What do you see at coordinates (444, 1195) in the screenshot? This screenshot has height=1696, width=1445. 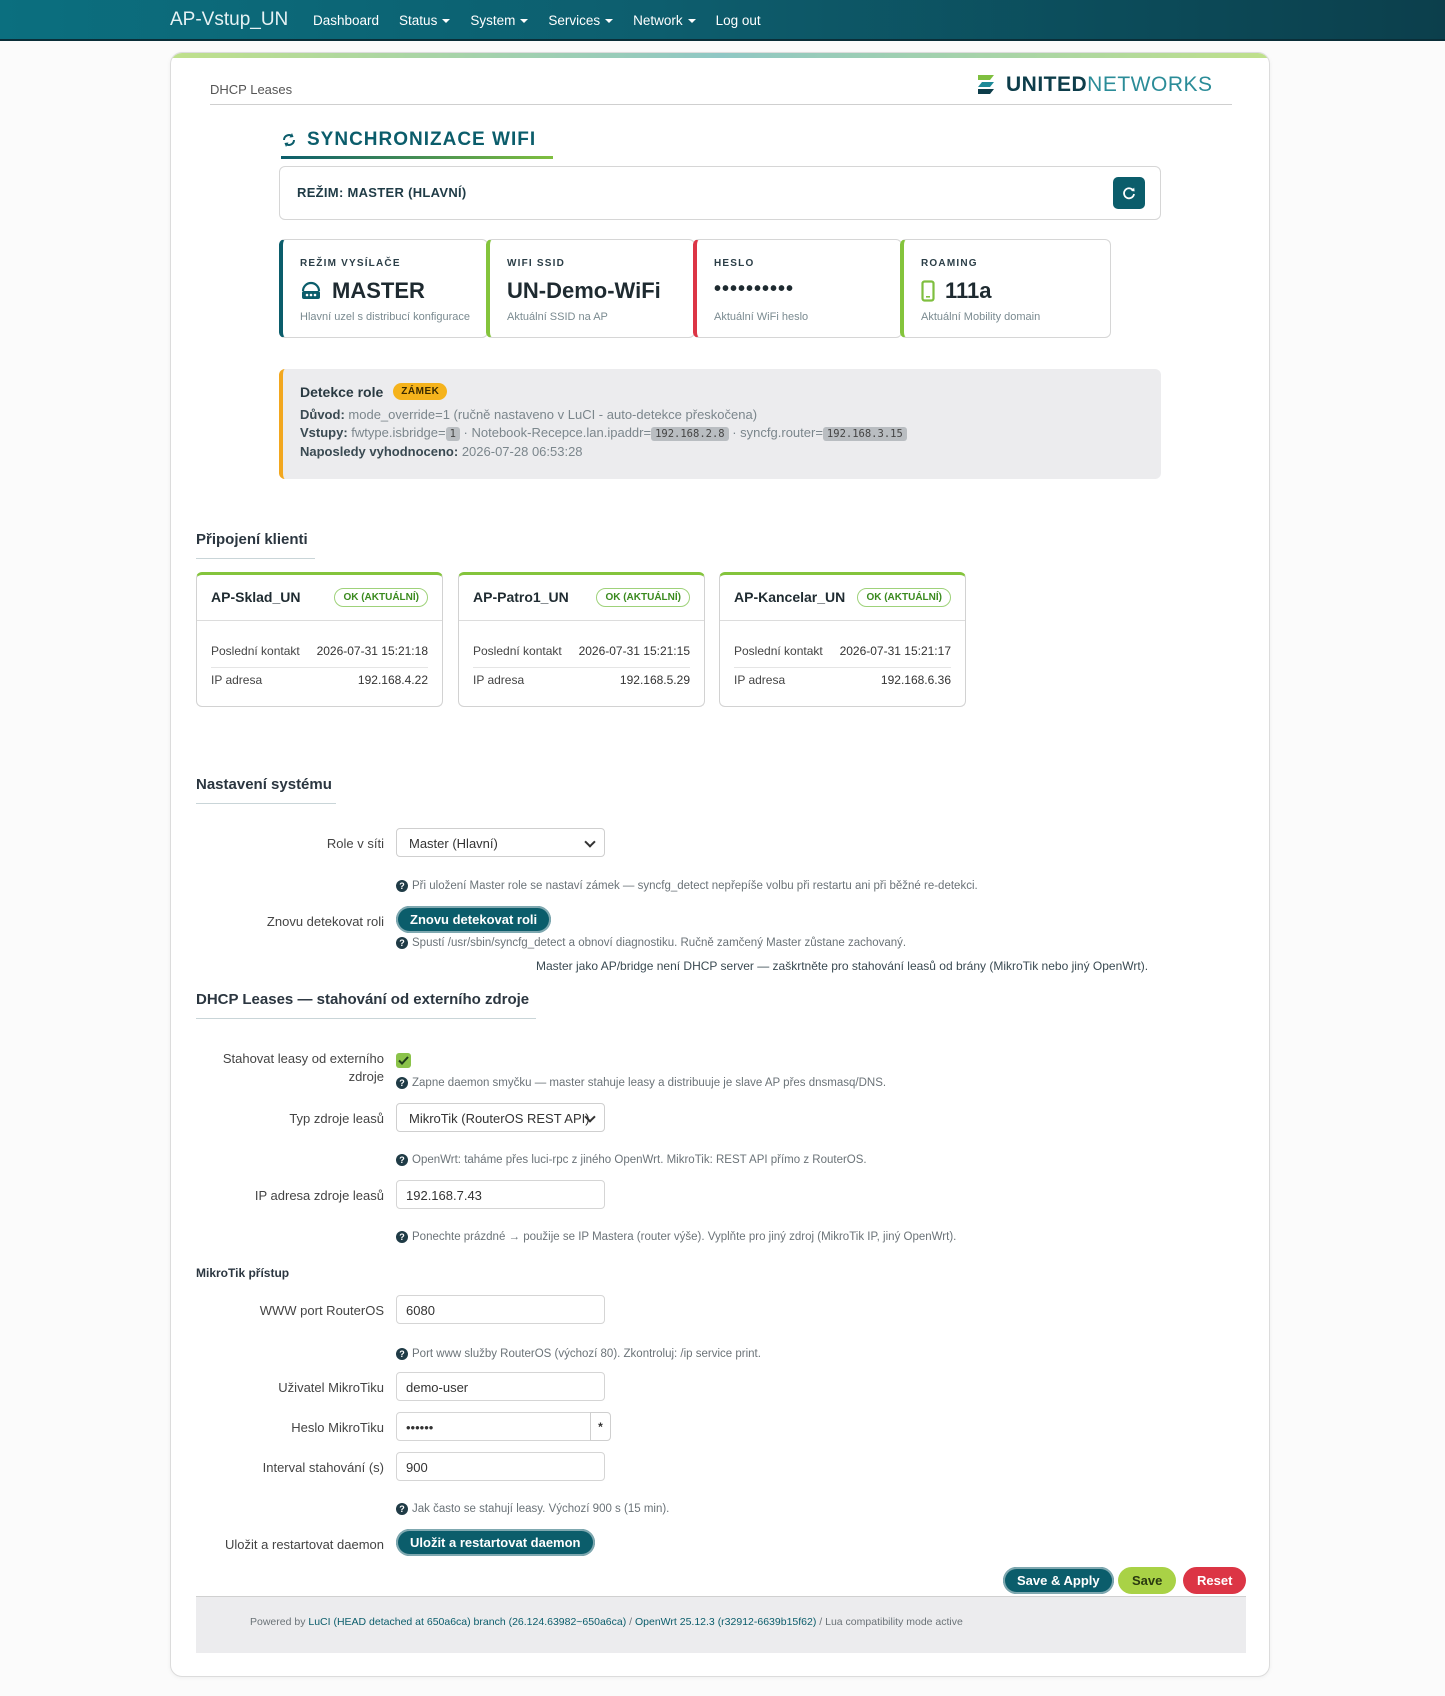 I see `source-ip-value: 192.168.7.43` at bounding box center [444, 1195].